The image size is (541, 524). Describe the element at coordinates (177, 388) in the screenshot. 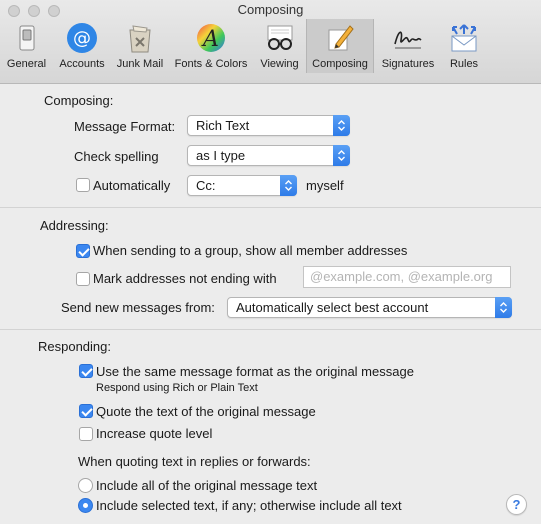

I see `same-format-sublabel: Respond using Rich or Plain Text` at that location.